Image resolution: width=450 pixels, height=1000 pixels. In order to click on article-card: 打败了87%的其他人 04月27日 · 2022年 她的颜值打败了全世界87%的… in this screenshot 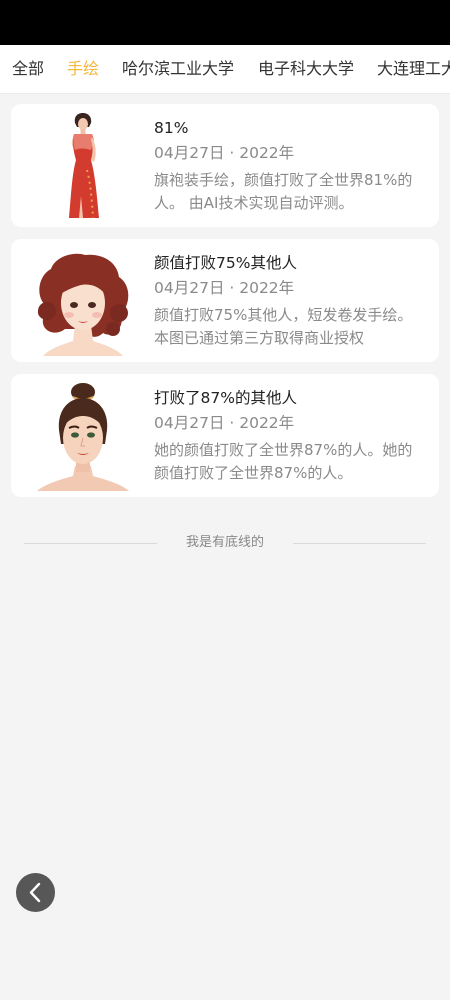, I will do `click(225, 435)`.